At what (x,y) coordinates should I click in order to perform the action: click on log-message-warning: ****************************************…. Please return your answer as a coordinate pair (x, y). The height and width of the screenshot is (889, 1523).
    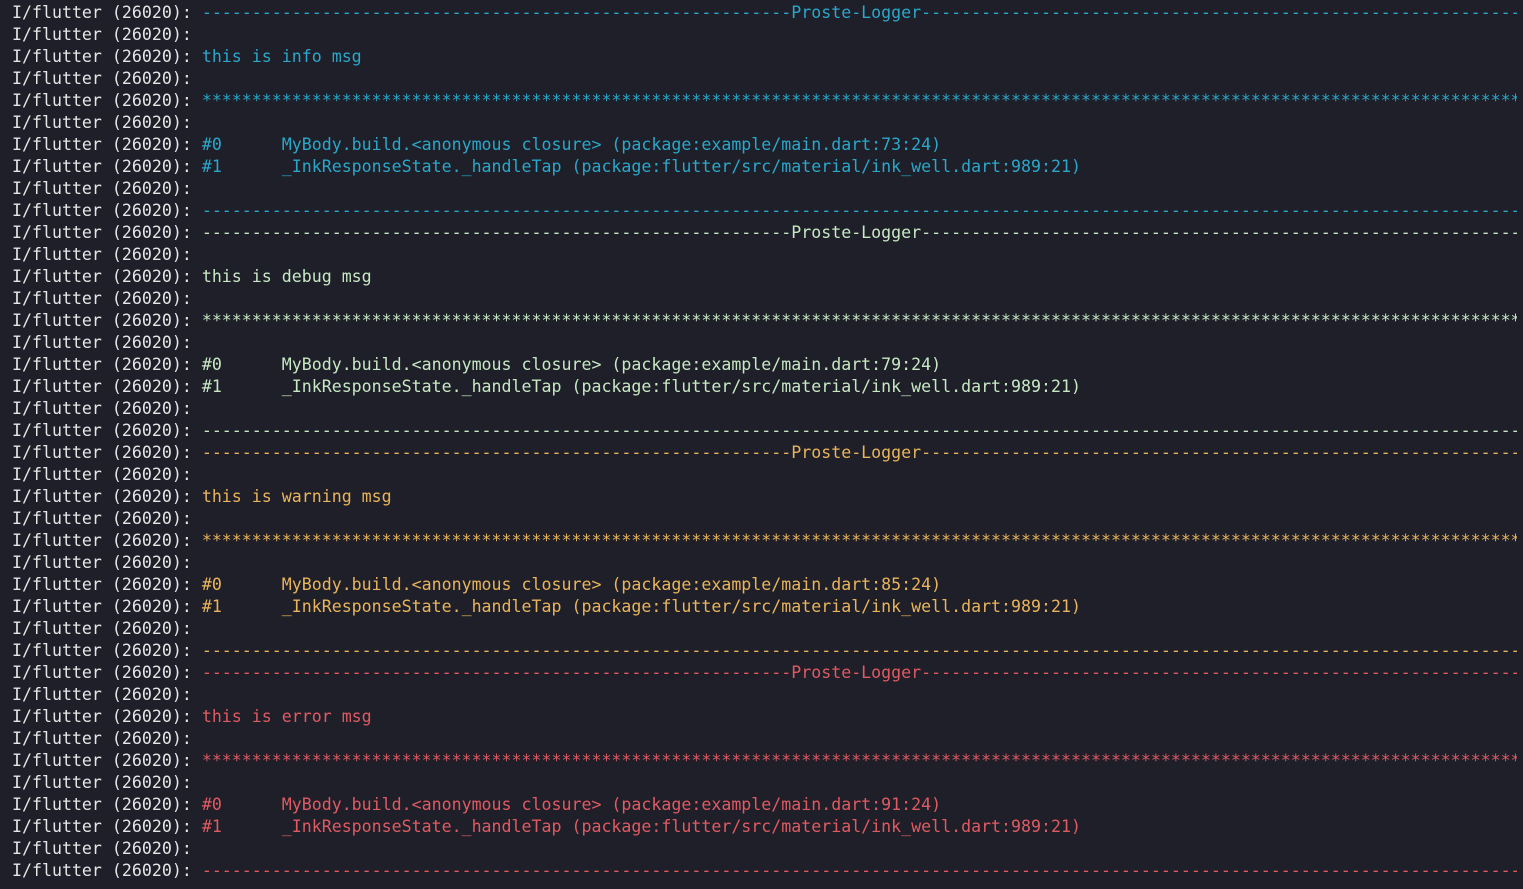
    Looking at the image, I should click on (859, 540).